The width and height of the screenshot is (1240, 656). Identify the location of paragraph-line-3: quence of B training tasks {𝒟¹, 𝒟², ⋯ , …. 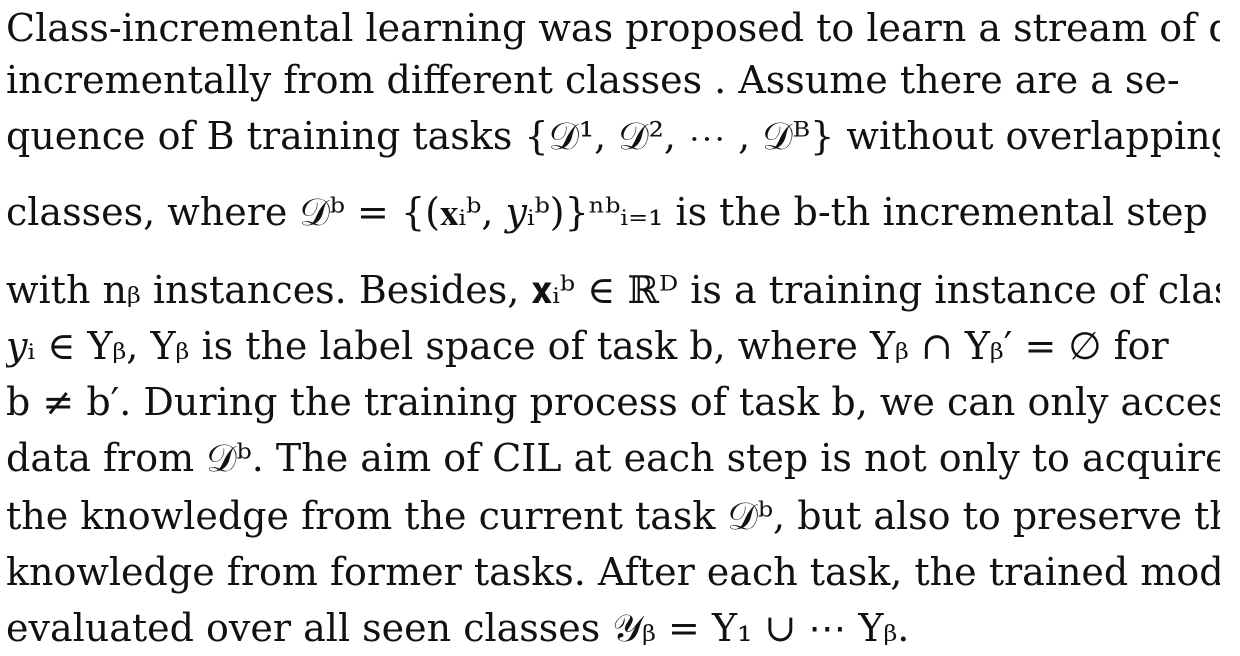
(613, 136).